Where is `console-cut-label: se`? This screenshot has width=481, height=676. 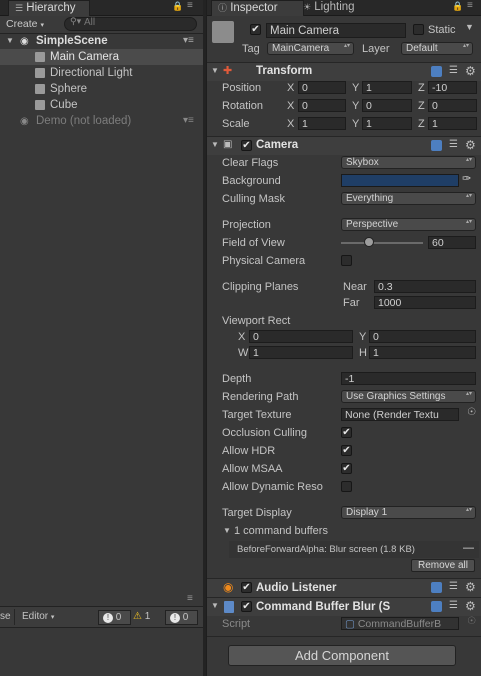 console-cut-label: se is located at coordinates (5, 616).